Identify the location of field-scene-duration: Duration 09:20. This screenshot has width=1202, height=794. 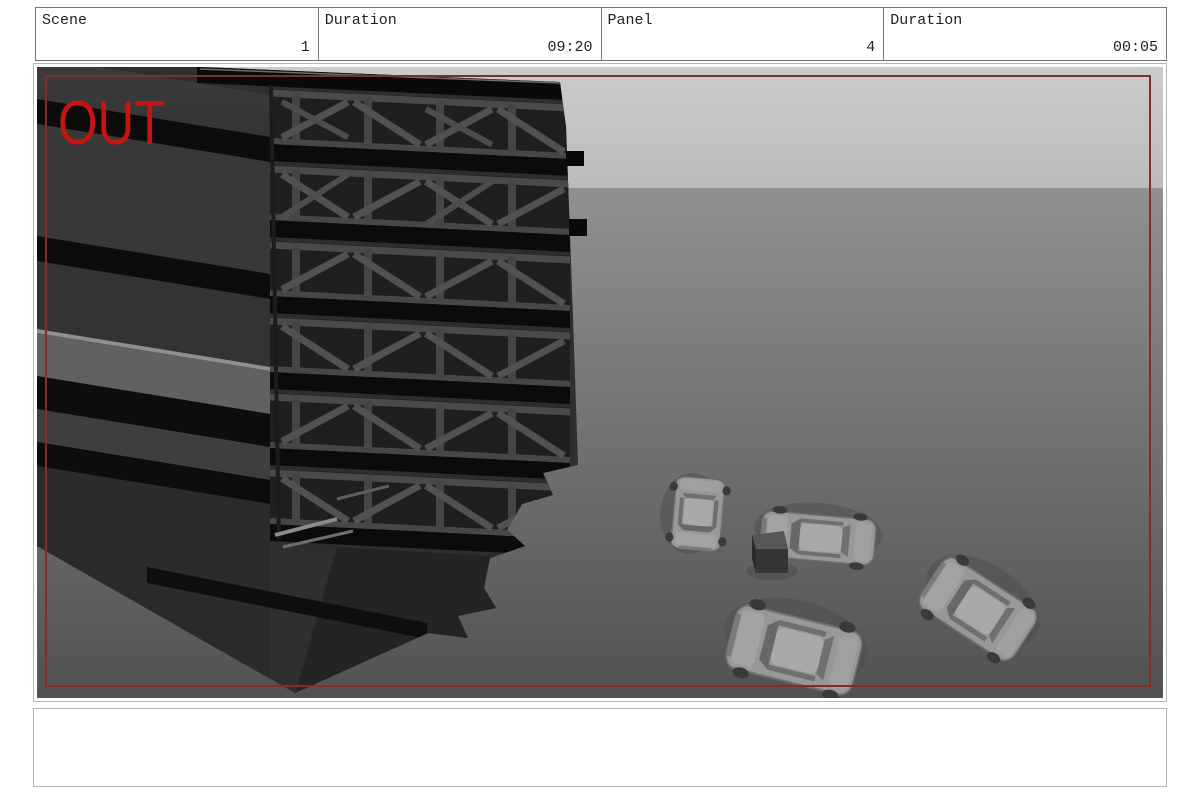
(459, 34).